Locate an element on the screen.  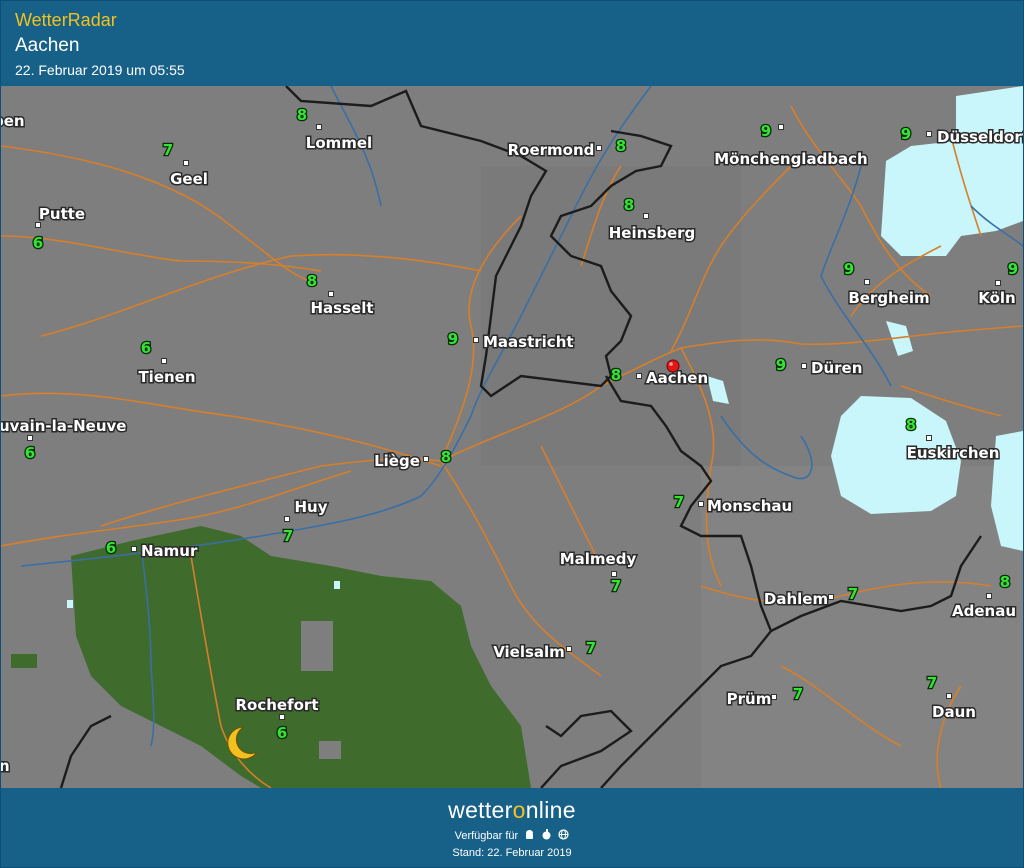
city-label: Malmedy is located at coordinates (598, 559).